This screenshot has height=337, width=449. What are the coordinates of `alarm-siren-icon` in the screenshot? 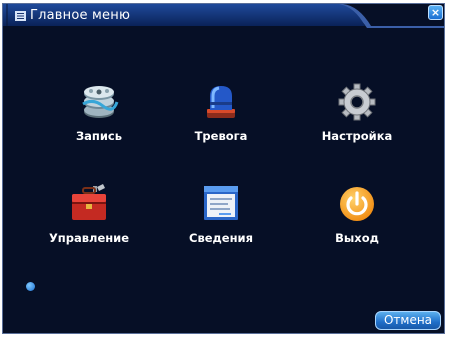 It's located at (221, 102).